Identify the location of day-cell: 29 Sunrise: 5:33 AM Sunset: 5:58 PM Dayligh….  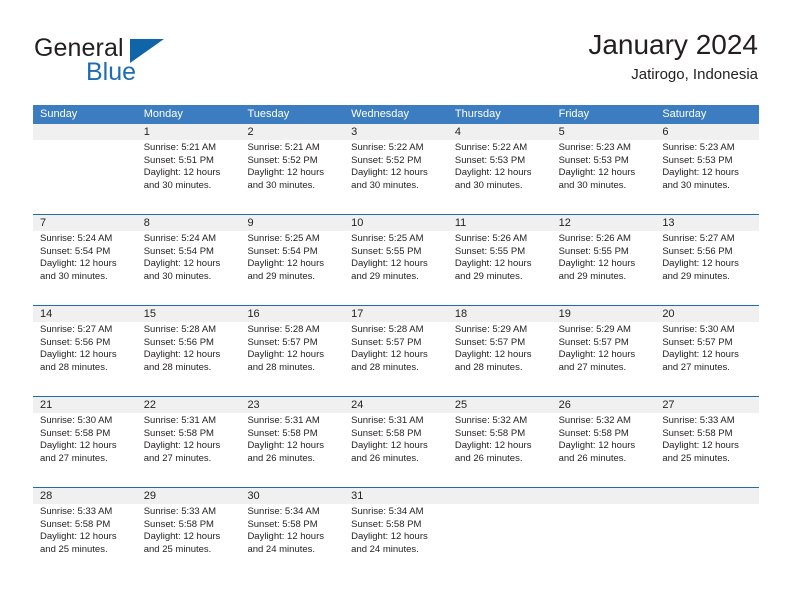
(189, 533).